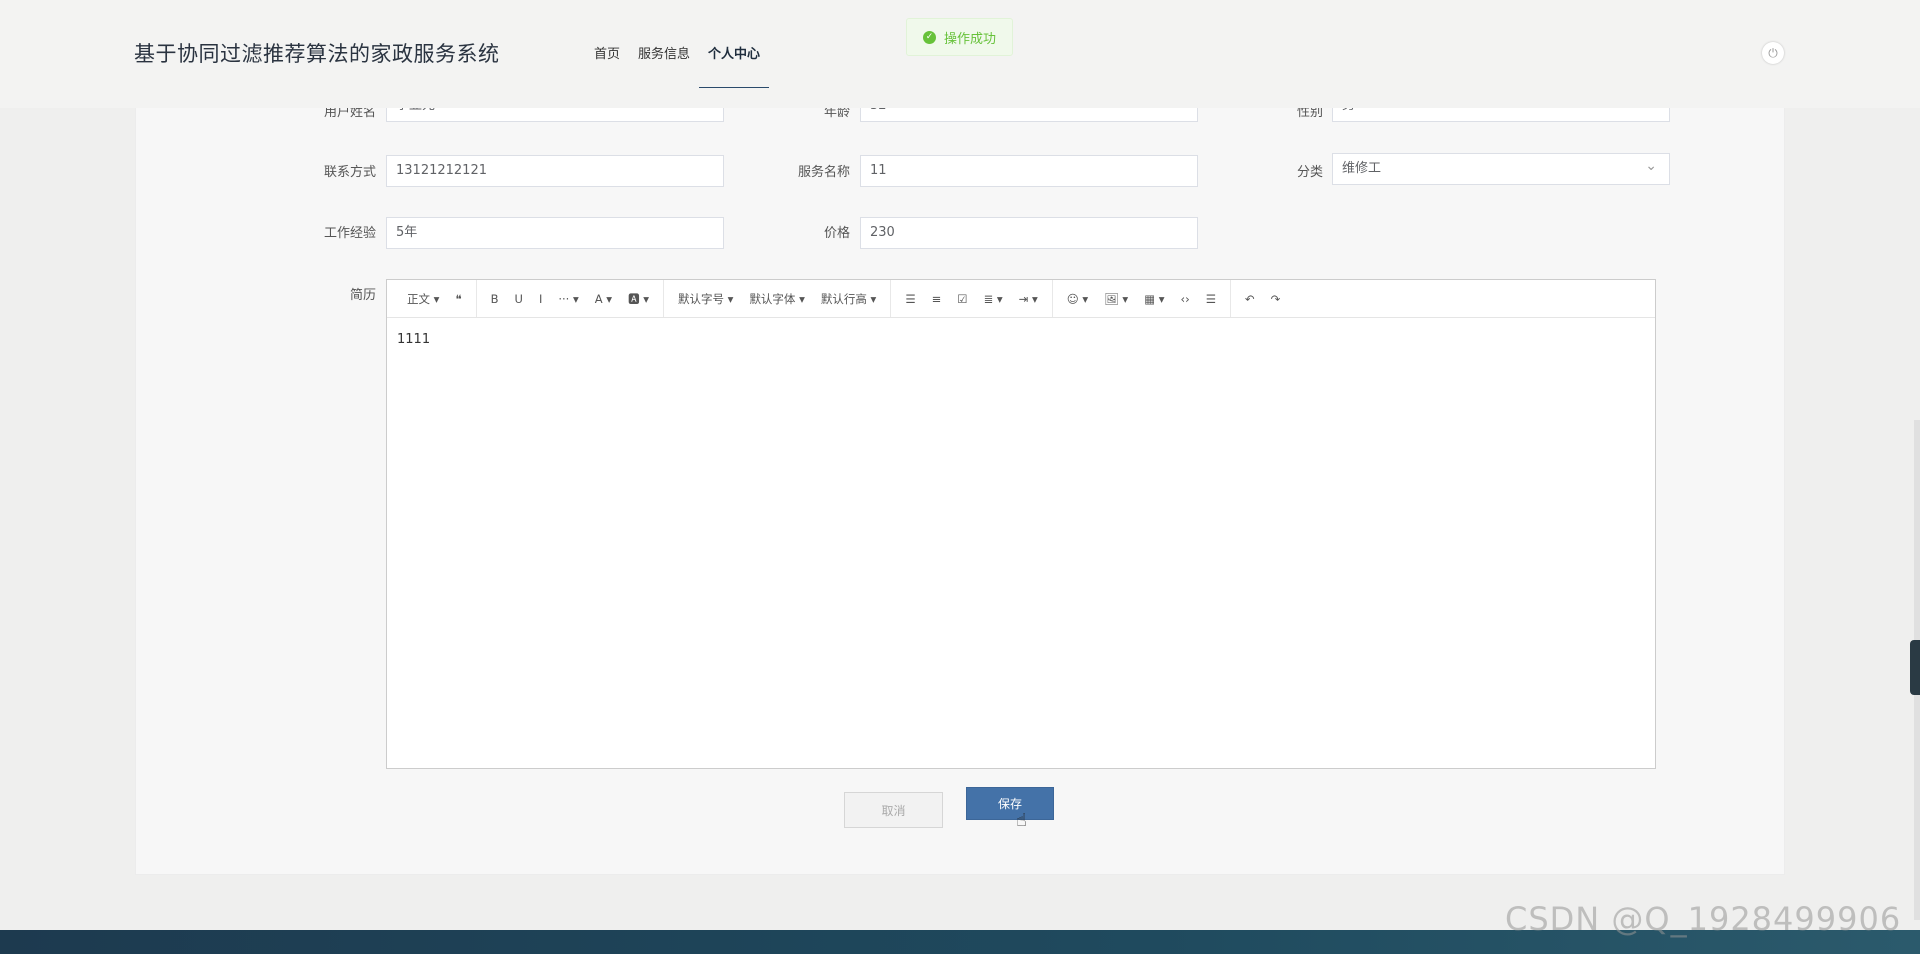 Image resolution: width=1920 pixels, height=954 pixels. I want to click on scrollbar-handle, so click(1915, 667).